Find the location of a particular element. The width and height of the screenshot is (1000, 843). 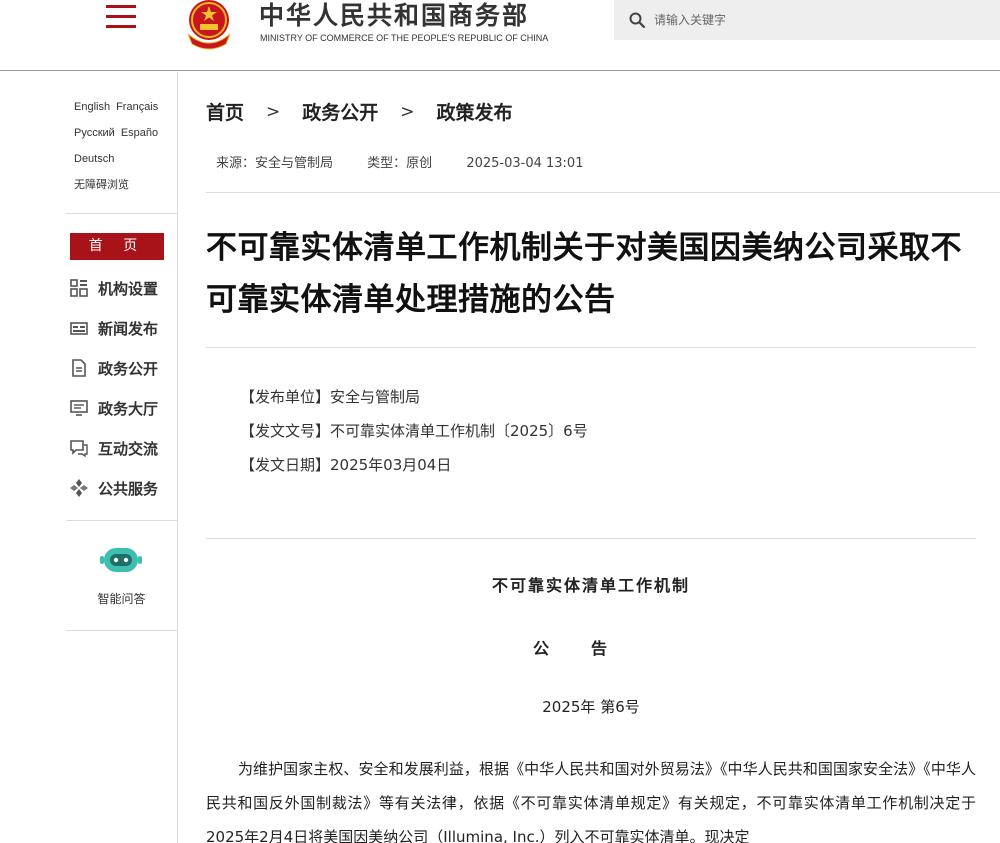

nav-label: 政务公开 is located at coordinates (128, 368).